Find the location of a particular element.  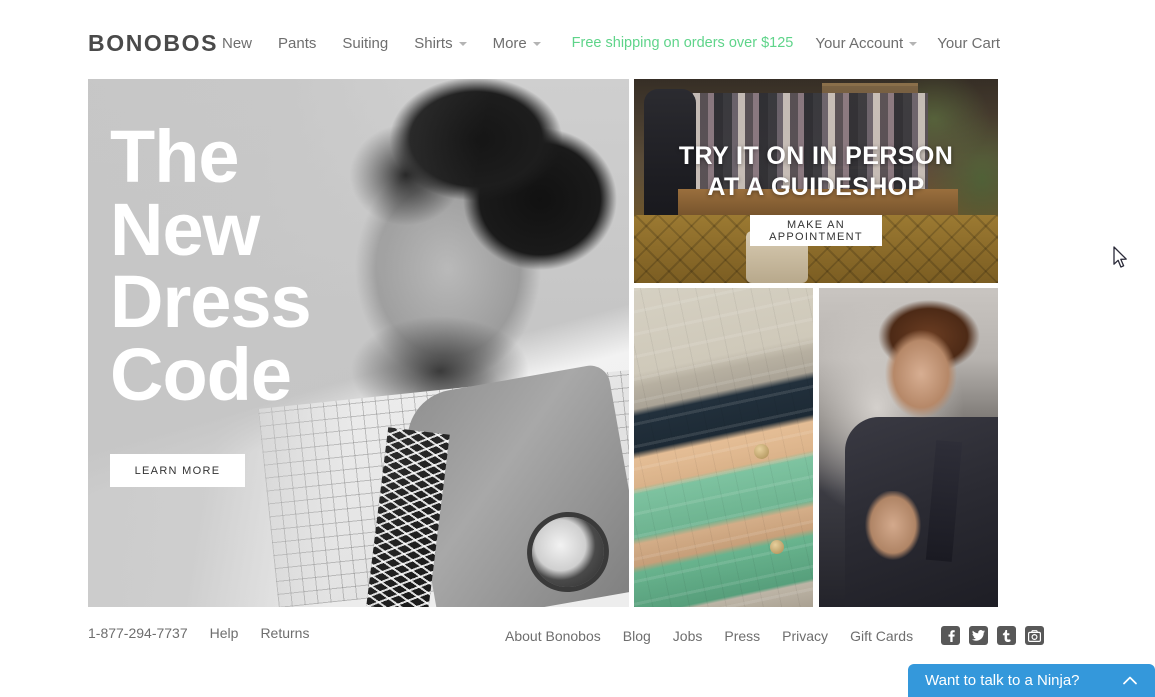

facebook-icon is located at coordinates (951, 635).